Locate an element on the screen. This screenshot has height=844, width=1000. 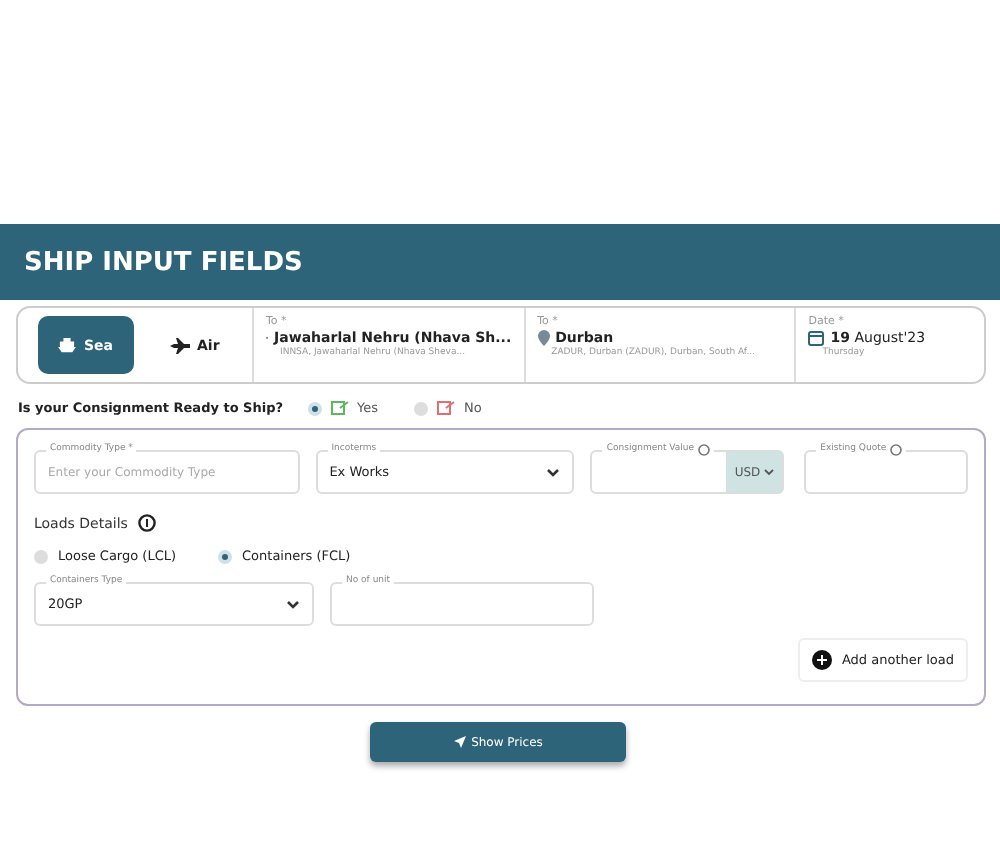
page-title: SHIP INPUT FIELDS is located at coordinates (163, 262).